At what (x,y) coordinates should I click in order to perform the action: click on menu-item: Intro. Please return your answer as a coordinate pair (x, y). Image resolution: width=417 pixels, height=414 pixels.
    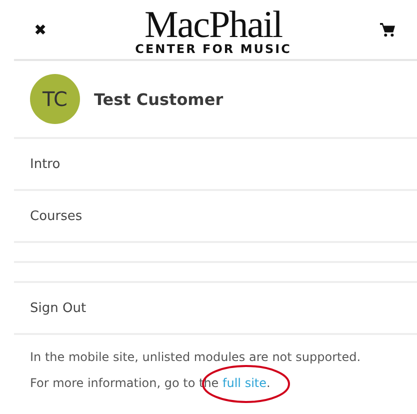
    Looking at the image, I should click on (215, 165).